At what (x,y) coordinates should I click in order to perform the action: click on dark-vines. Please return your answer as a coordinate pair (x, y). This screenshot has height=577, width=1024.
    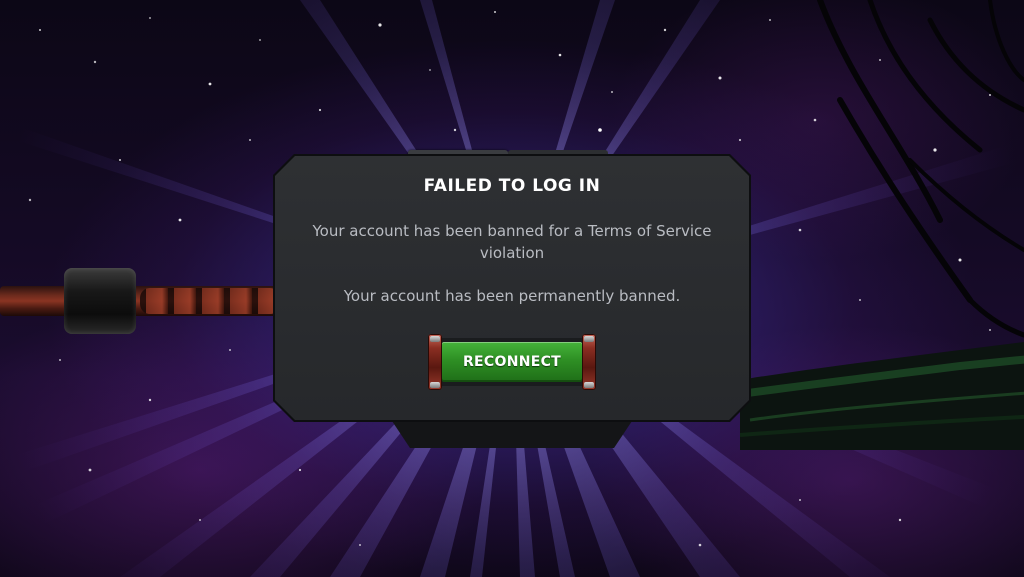
    Looking at the image, I should click on (920, 169).